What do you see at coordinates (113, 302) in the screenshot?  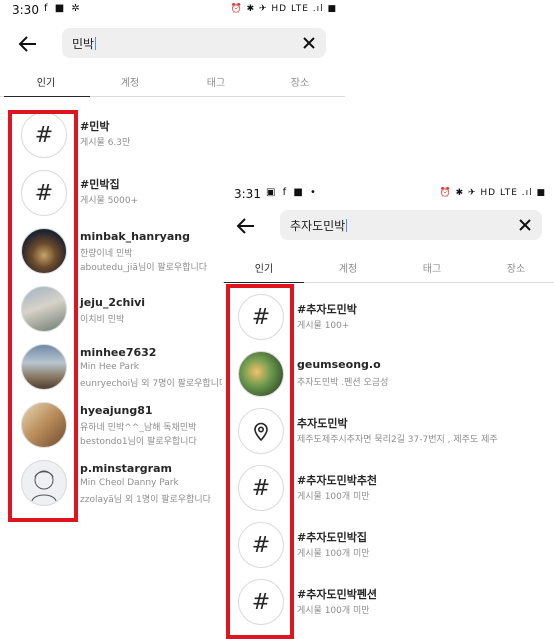 I see `result-title: jeju_2chivi` at bounding box center [113, 302].